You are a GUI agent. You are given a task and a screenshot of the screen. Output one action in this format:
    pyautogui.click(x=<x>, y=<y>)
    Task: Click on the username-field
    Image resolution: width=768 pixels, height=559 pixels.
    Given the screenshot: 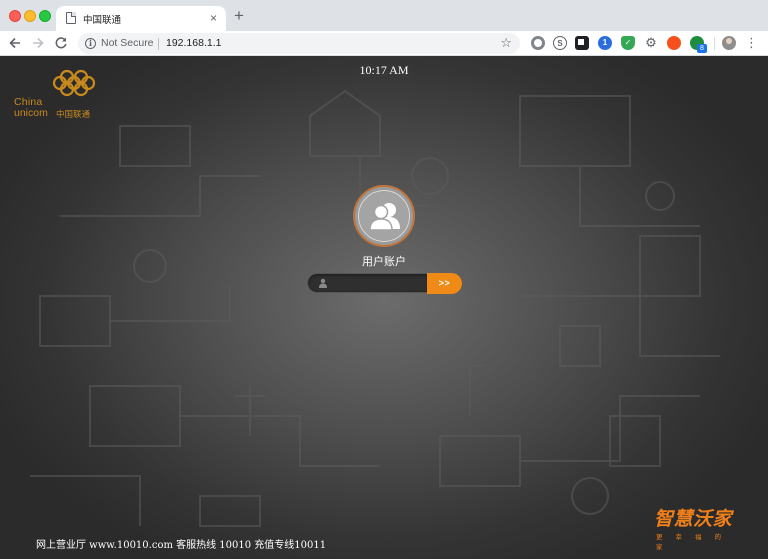 What is the action you would take?
    pyautogui.click(x=368, y=283)
    